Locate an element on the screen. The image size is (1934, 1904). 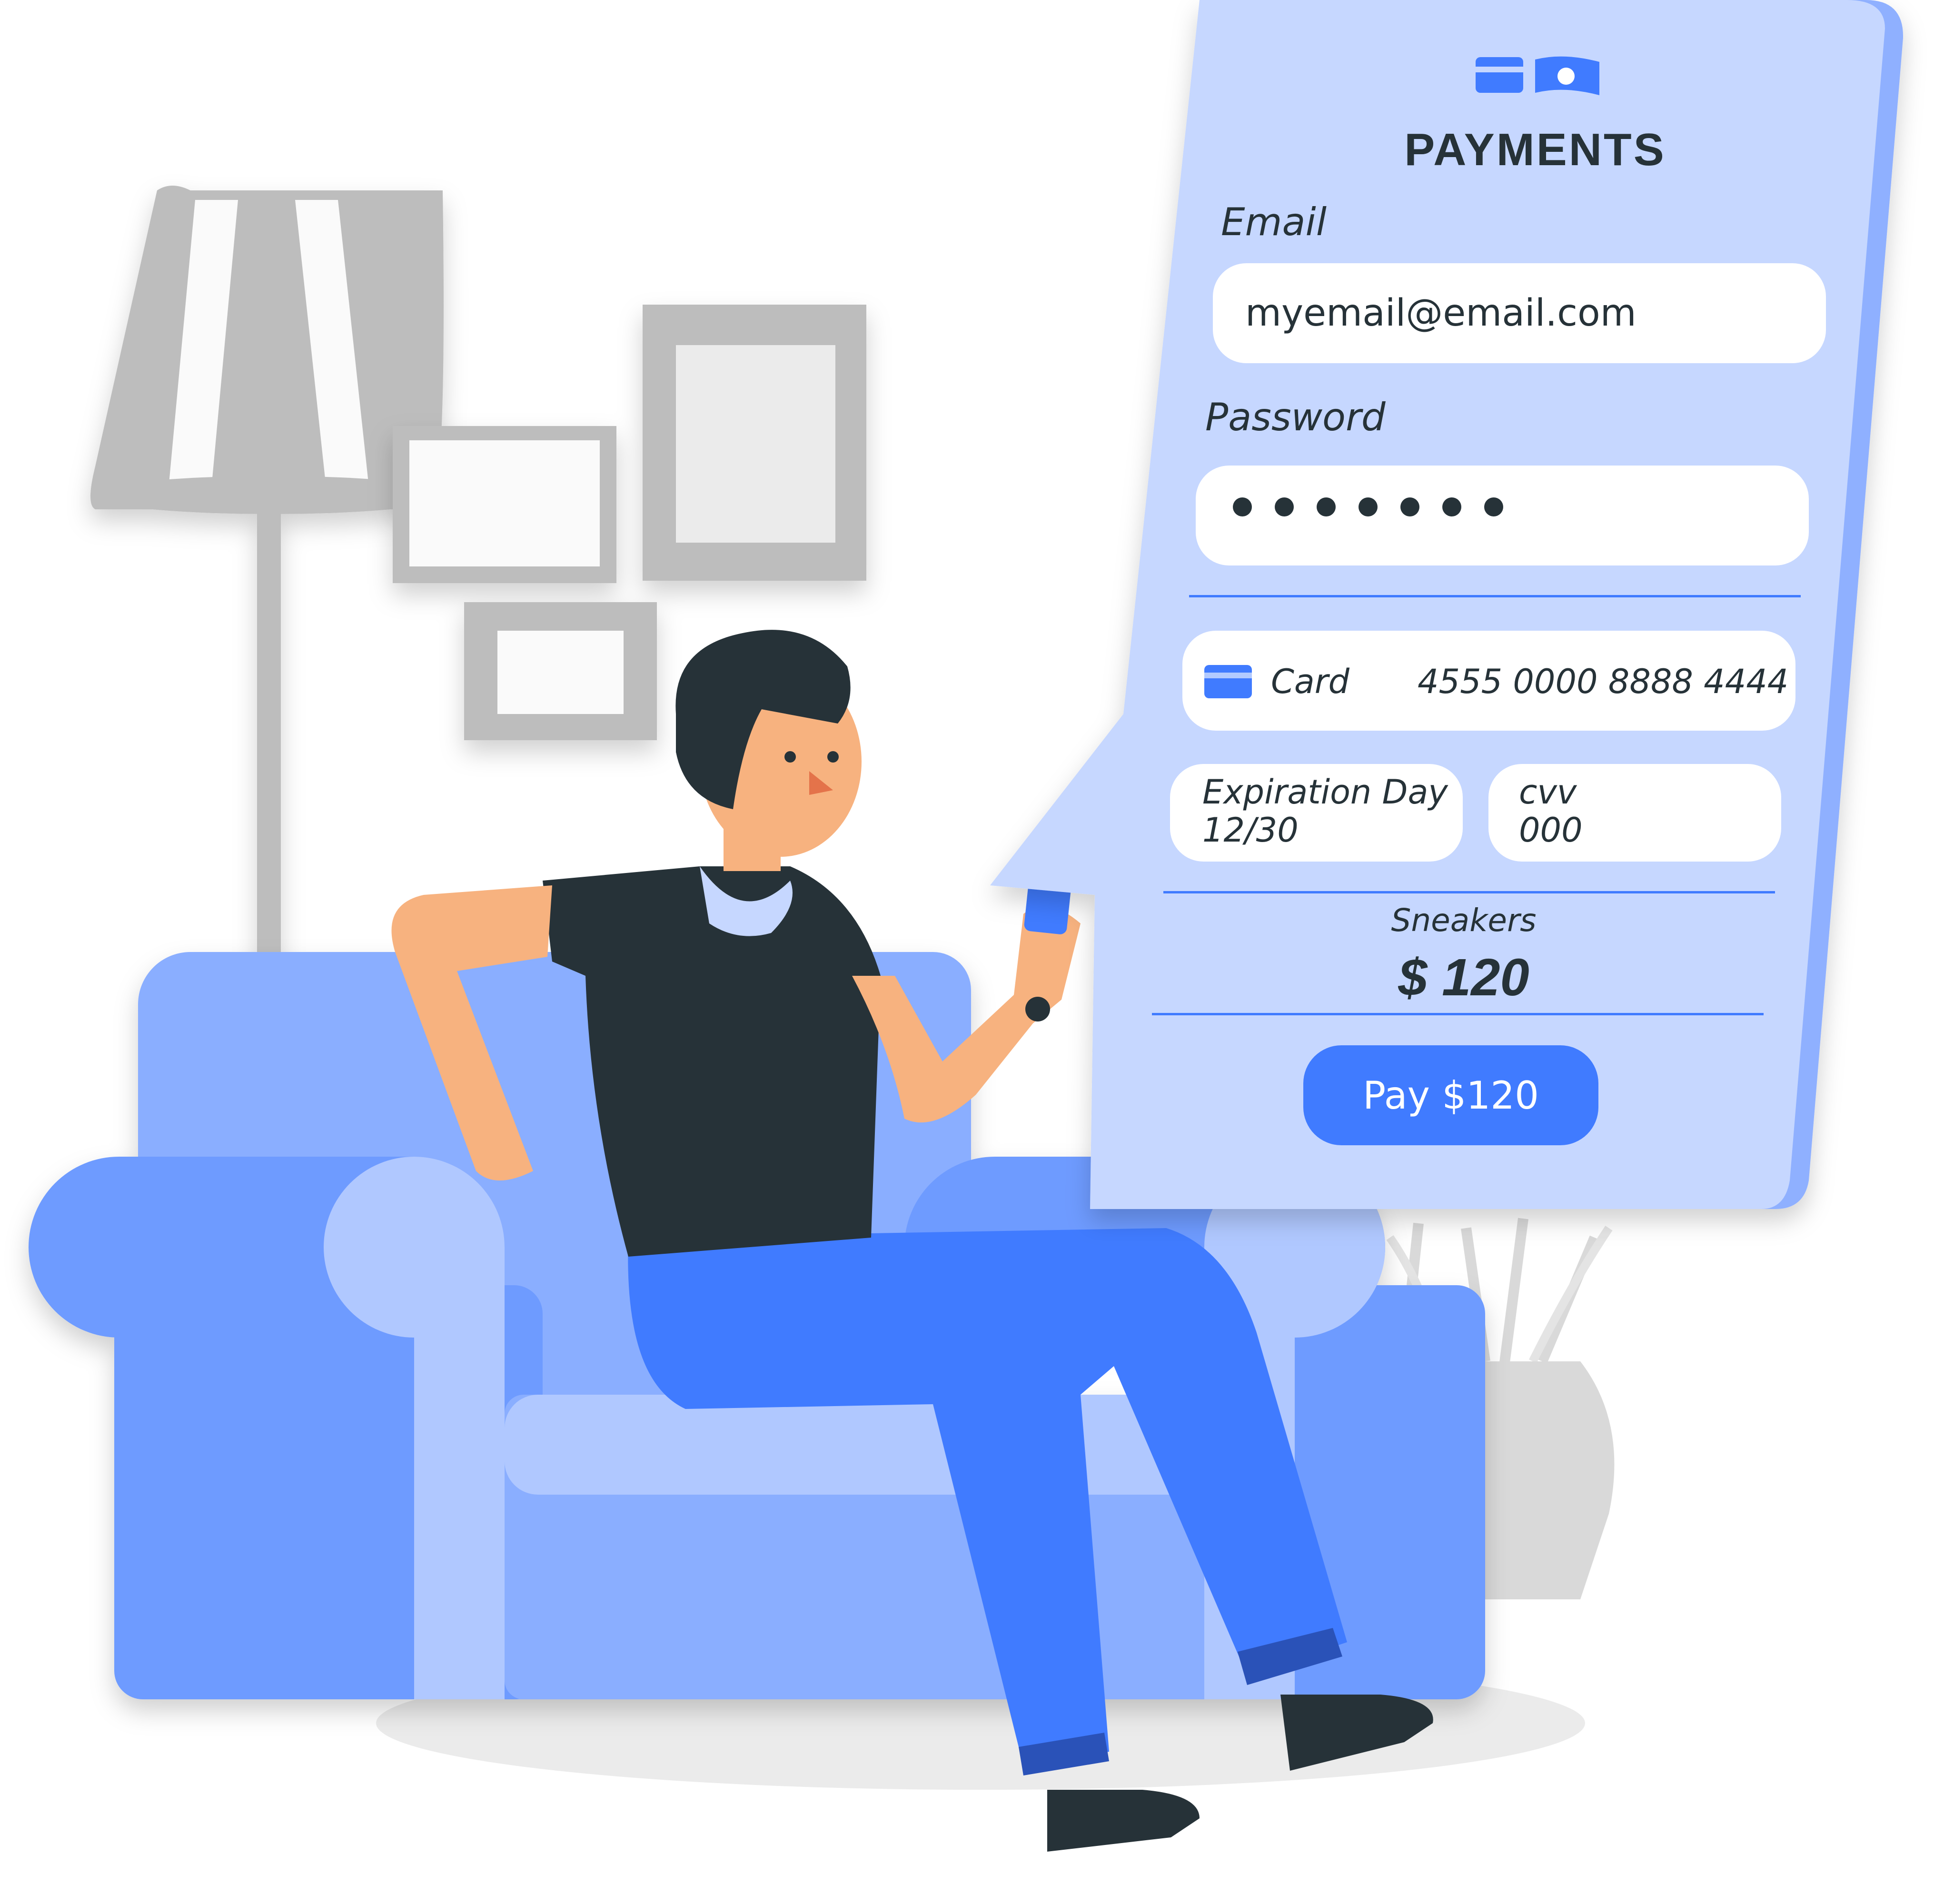
payments-title: PAYMENTS is located at coordinates (1535, 149).